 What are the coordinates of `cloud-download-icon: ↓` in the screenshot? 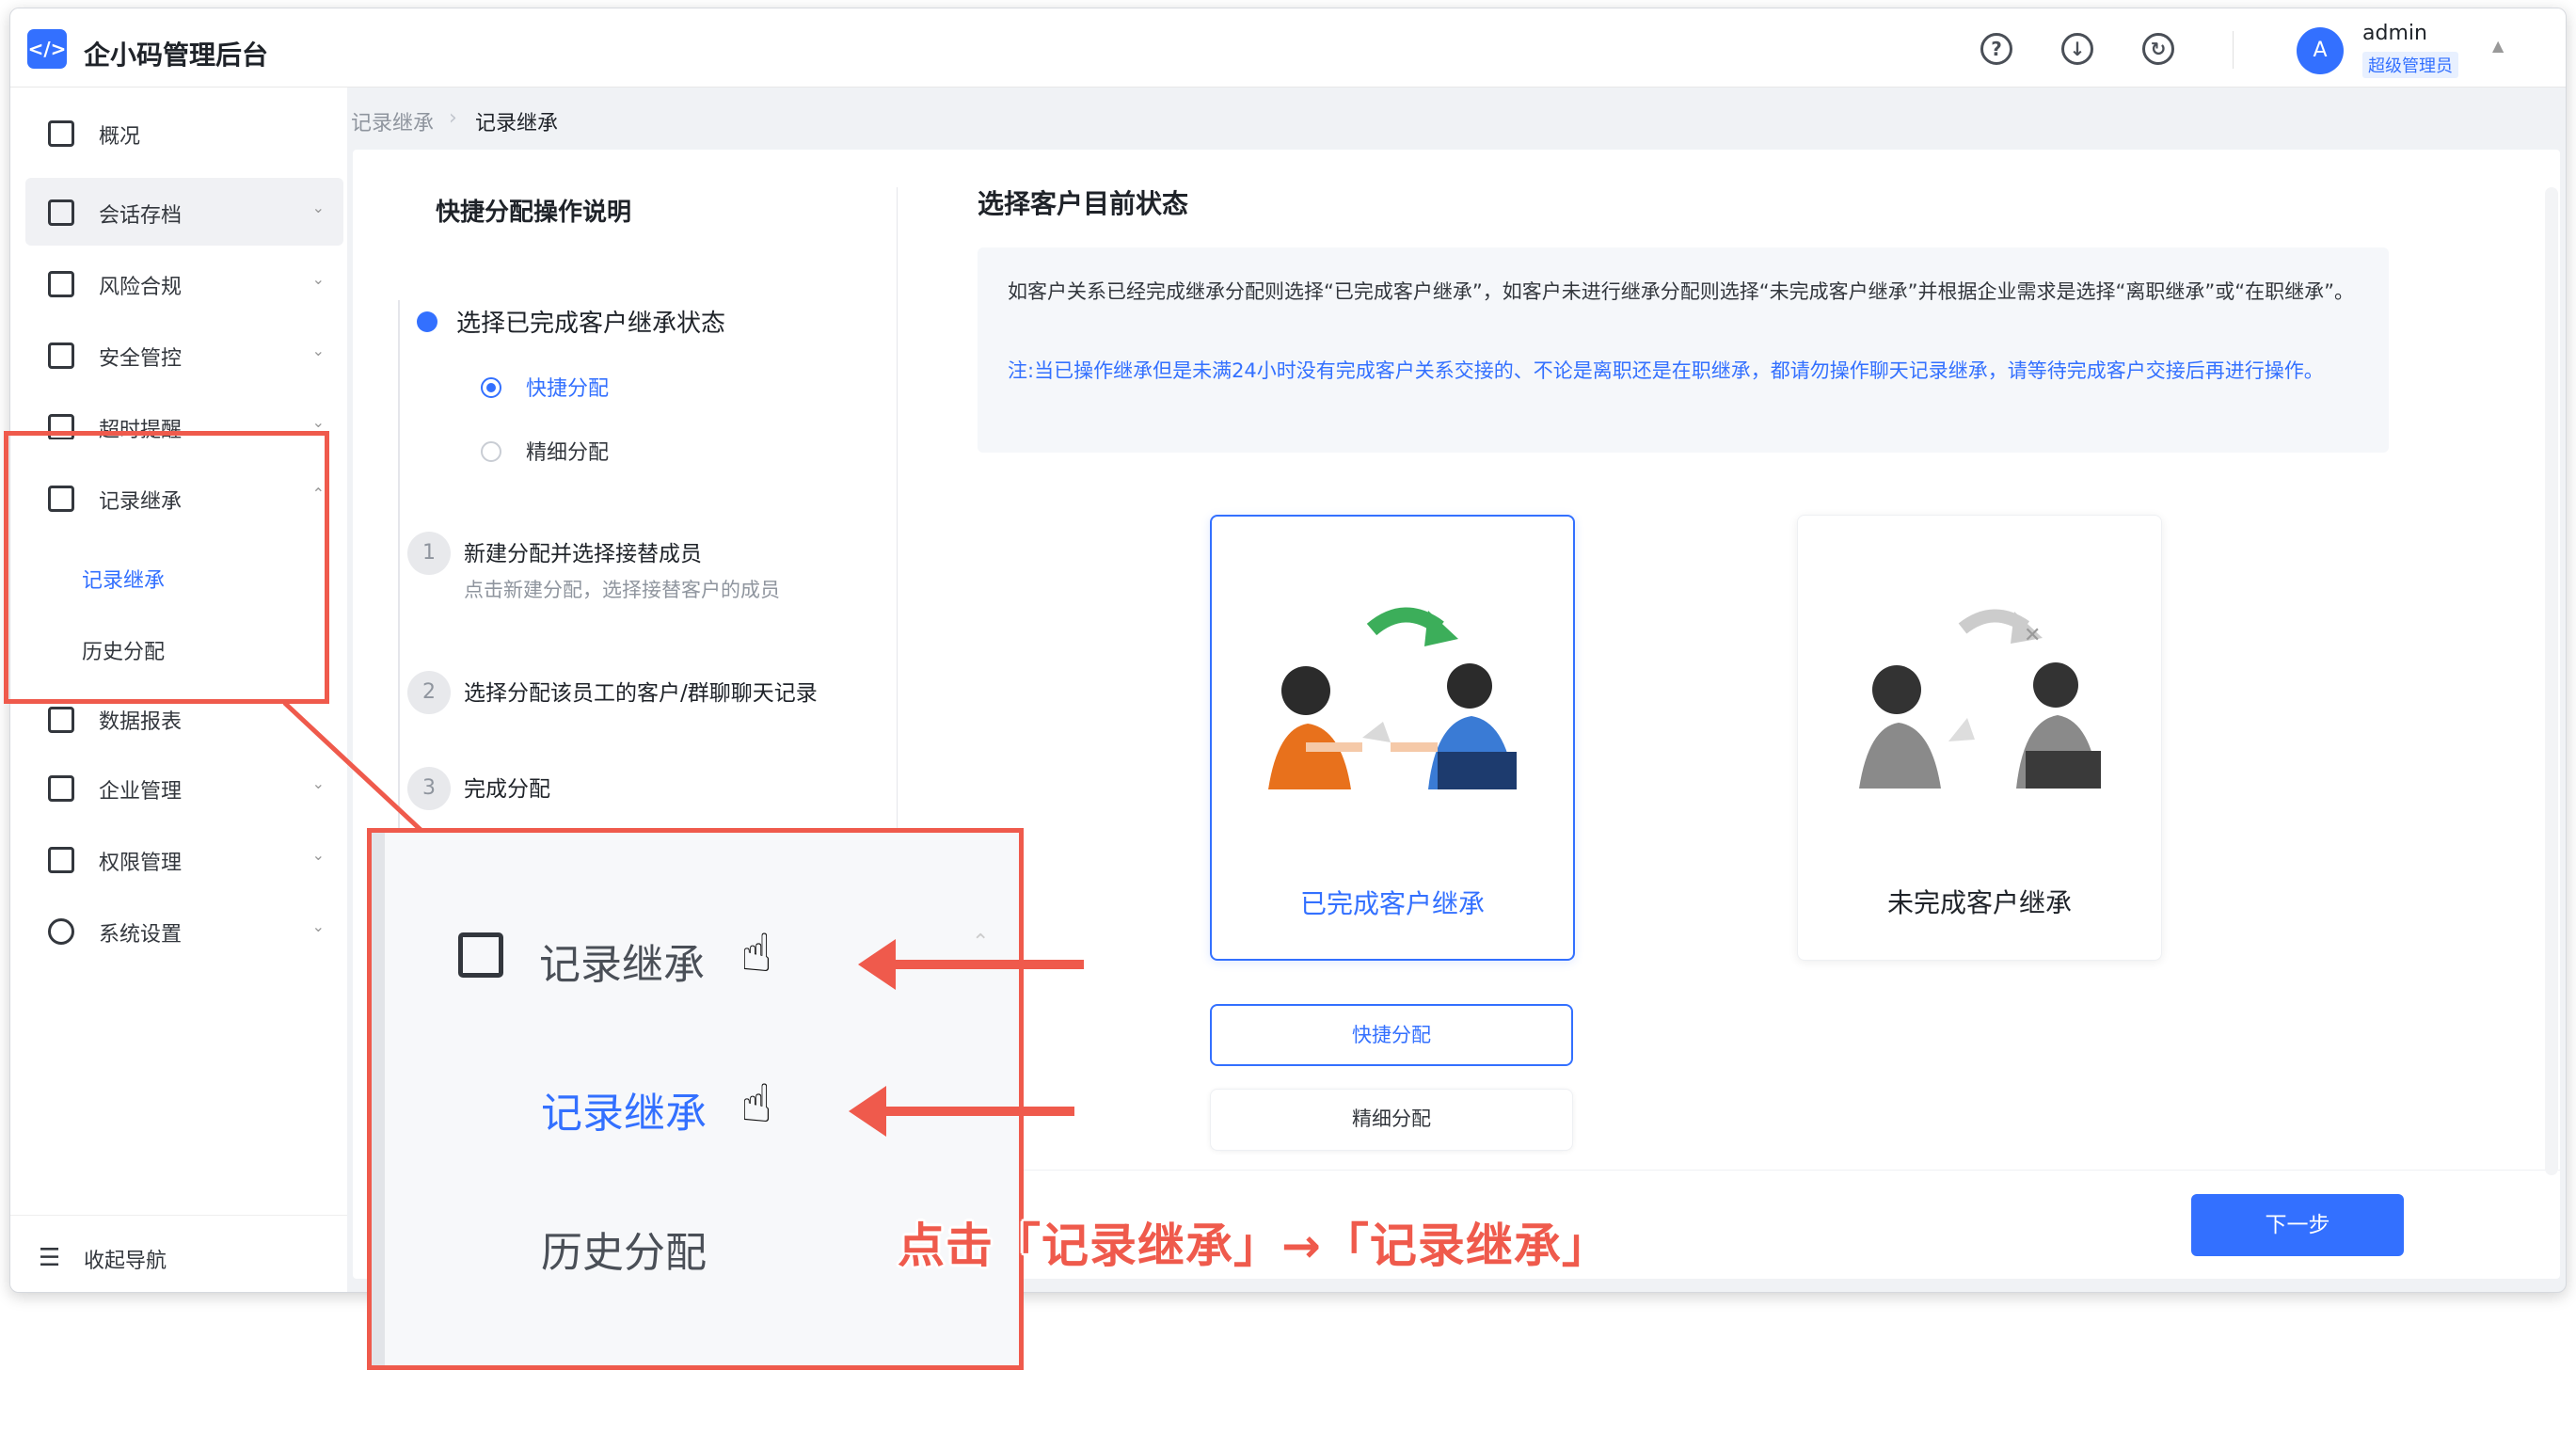 It's located at (2077, 49).